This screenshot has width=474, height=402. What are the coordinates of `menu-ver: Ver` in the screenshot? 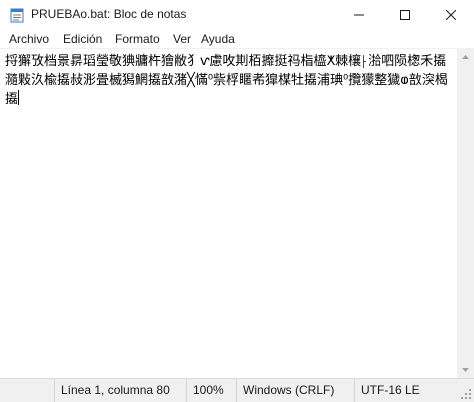 It's located at (182, 39).